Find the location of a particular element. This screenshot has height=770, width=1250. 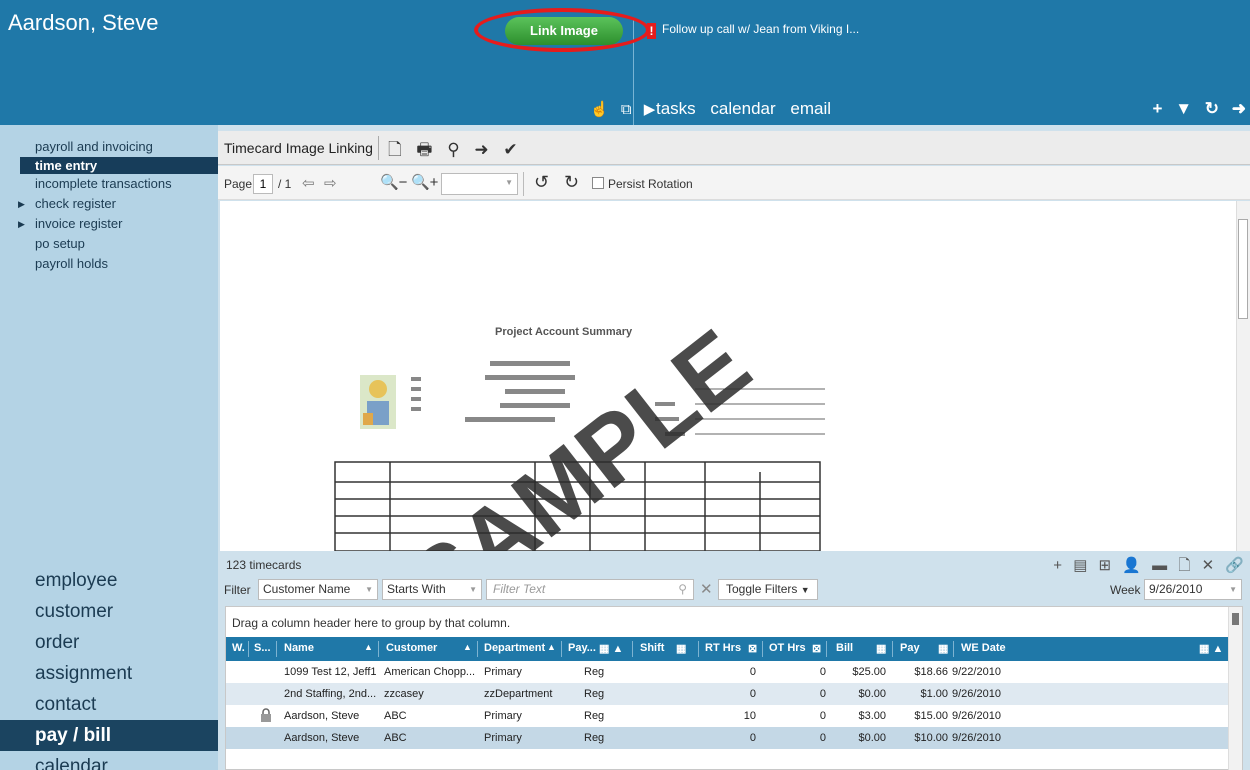

column-header: Name is located at coordinates (299, 648).